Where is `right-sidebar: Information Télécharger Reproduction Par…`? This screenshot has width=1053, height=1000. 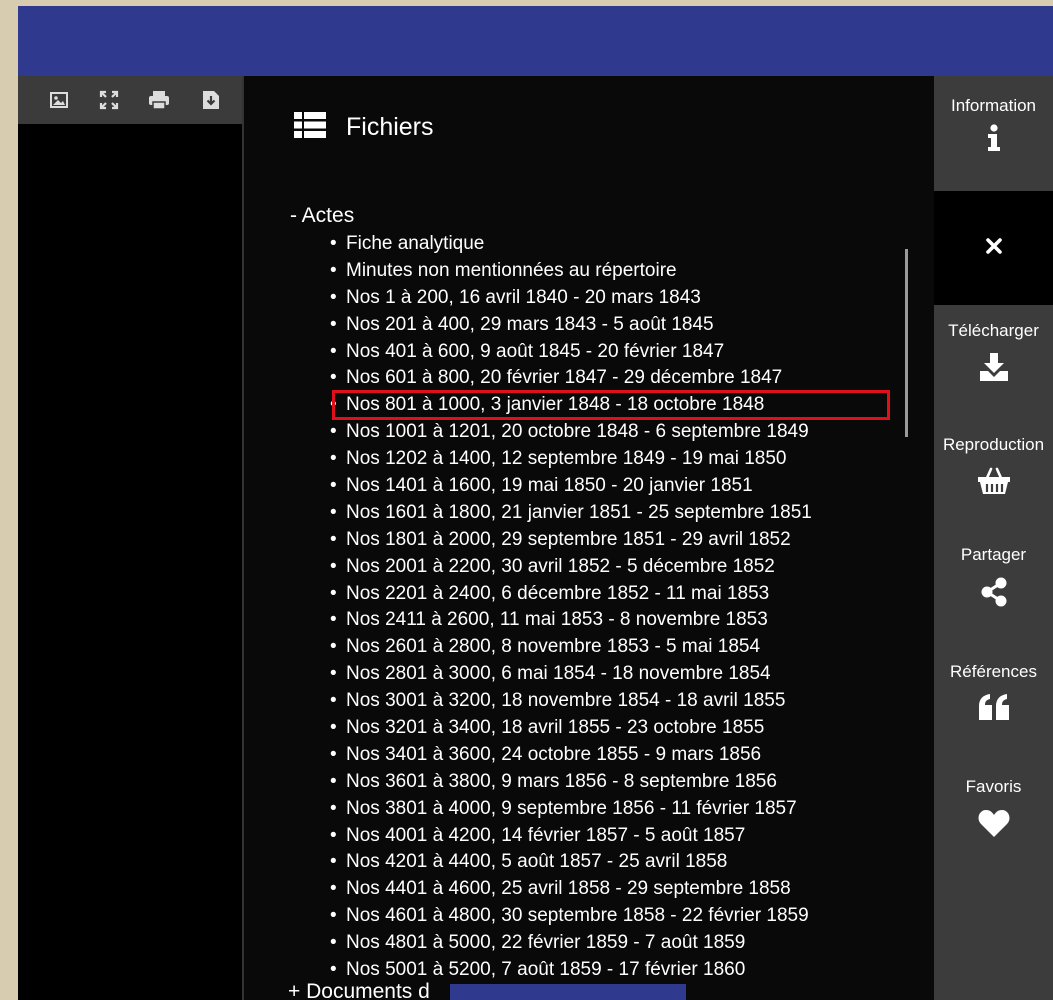
right-sidebar: Information Télécharger Reproduction Par… is located at coordinates (993, 538).